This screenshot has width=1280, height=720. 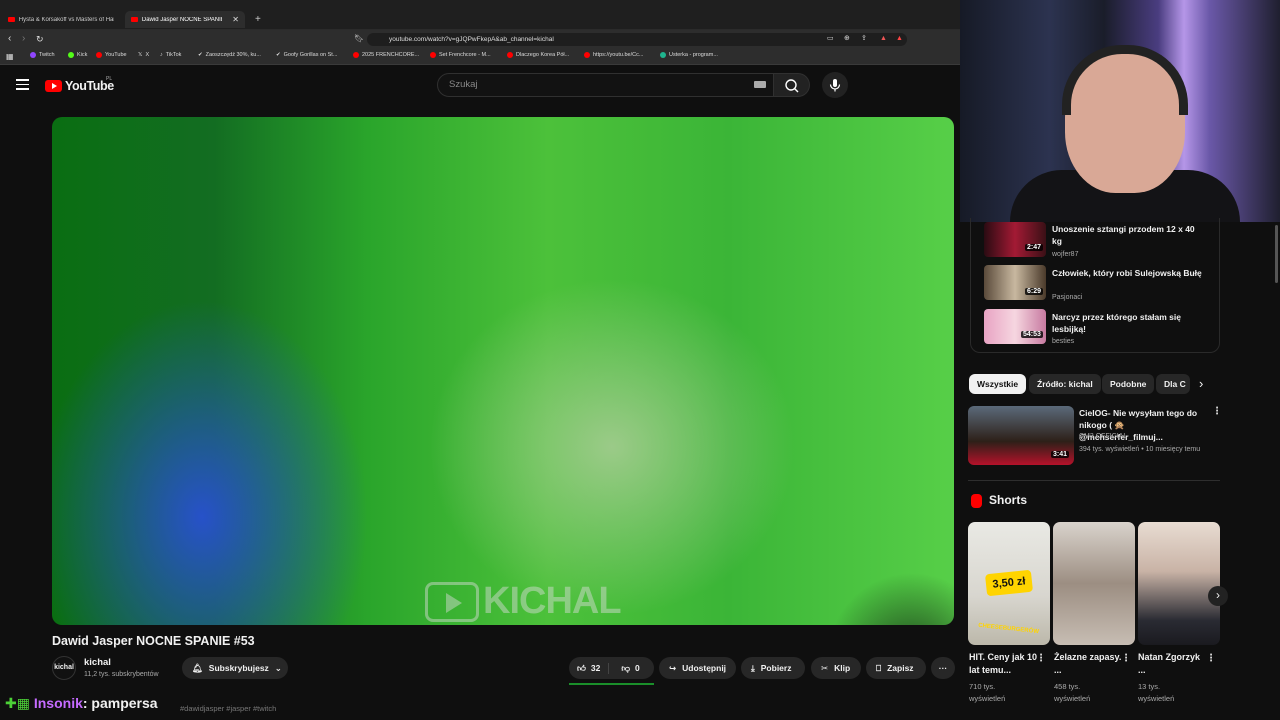 What do you see at coordinates (1063, 341) in the screenshot?
I see `related-channel: besties` at bounding box center [1063, 341].